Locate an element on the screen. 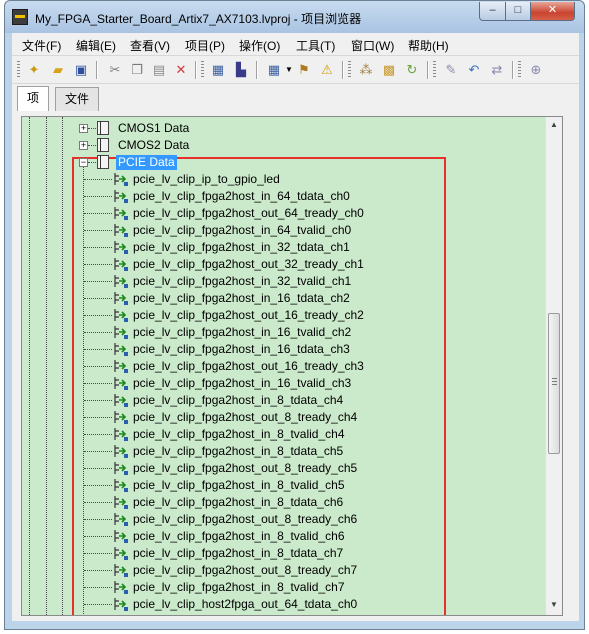  tree-item-label: pcie_lv_clip_fpga2host_in_8_tvalid_ch5 is located at coordinates (239, 485).